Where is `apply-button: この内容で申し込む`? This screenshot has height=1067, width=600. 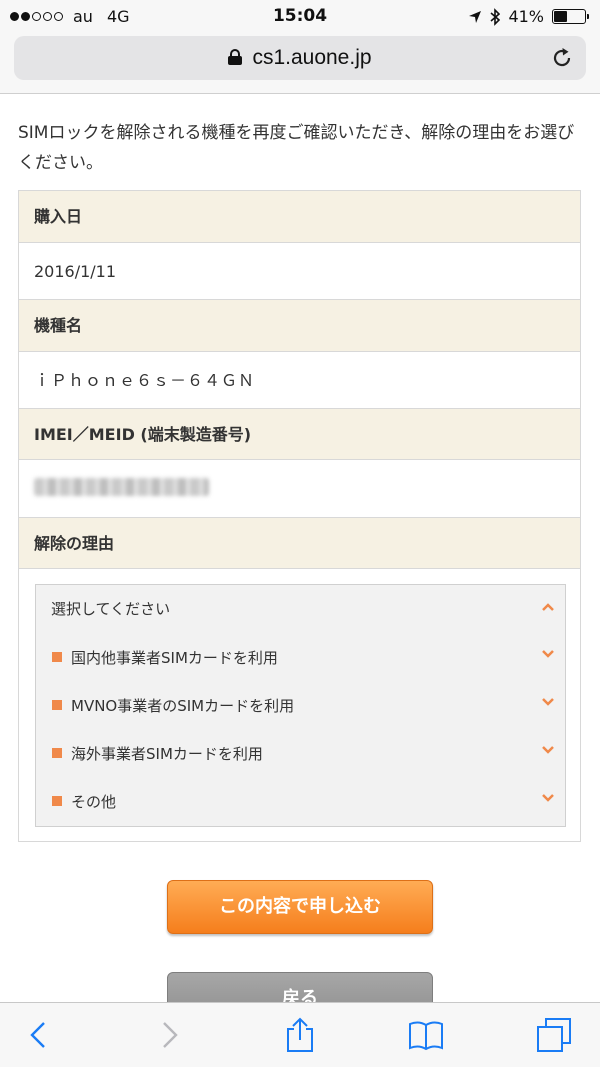 apply-button: この内容で申し込む is located at coordinates (300, 907).